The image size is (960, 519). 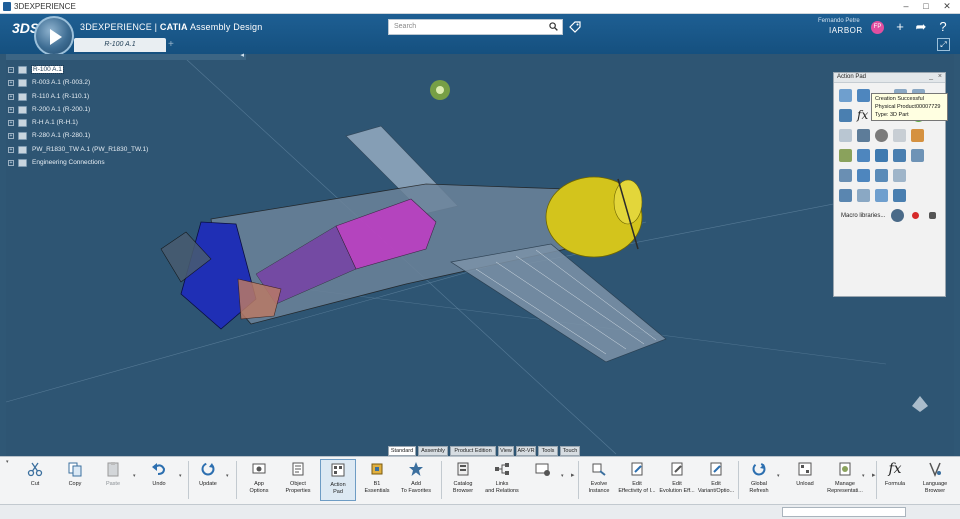 What do you see at coordinates (120, 45) in the screenshot?
I see `tab-r100: R-100 A.1` at bounding box center [120, 45].